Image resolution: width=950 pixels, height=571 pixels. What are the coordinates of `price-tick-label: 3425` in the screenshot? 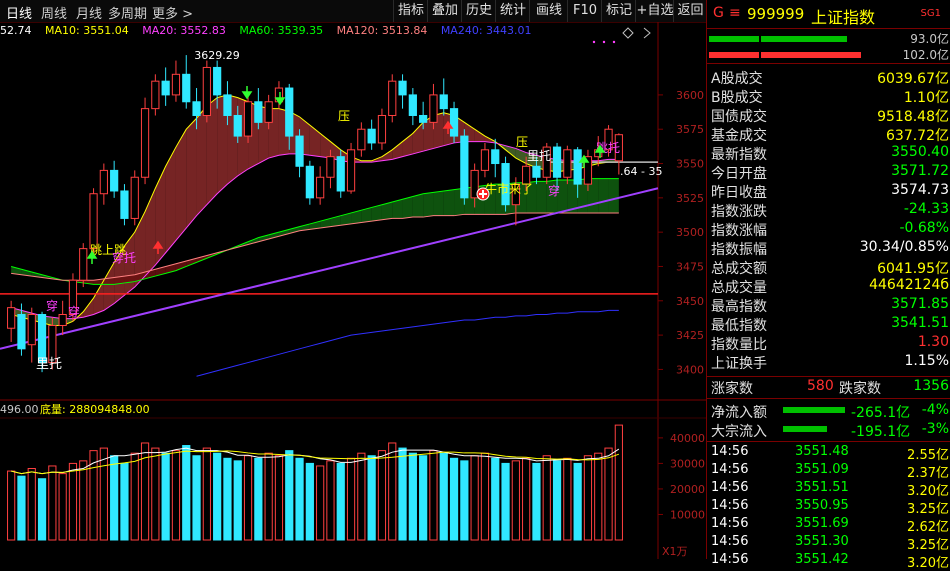 It's located at (690, 335).